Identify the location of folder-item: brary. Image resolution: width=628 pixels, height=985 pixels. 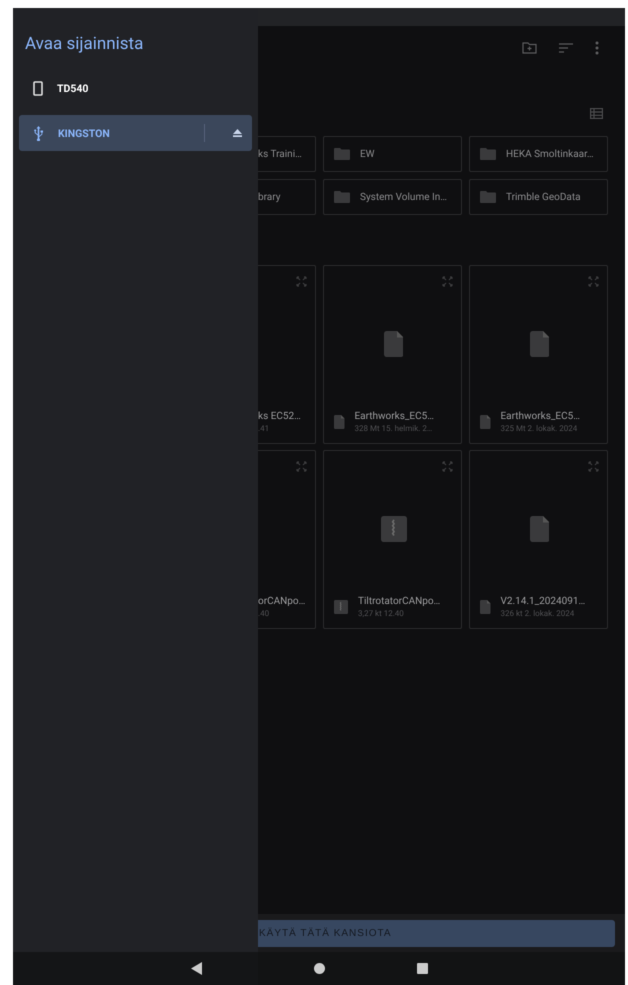
(287, 197).